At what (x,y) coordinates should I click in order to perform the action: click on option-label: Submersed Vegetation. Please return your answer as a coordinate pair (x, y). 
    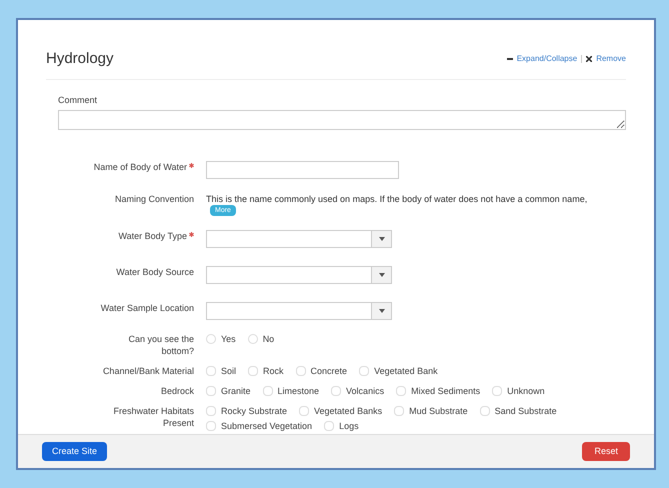
    Looking at the image, I should click on (266, 426).